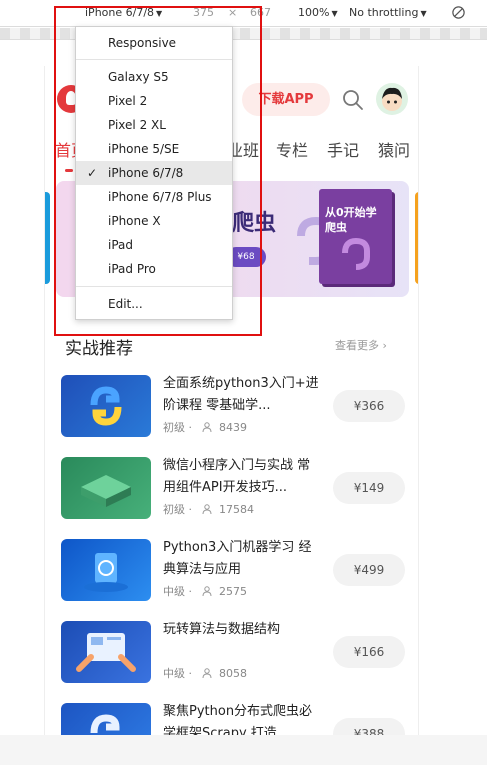 This screenshot has width=487, height=765. I want to click on throttle-label: No throttling, so click(384, 12).